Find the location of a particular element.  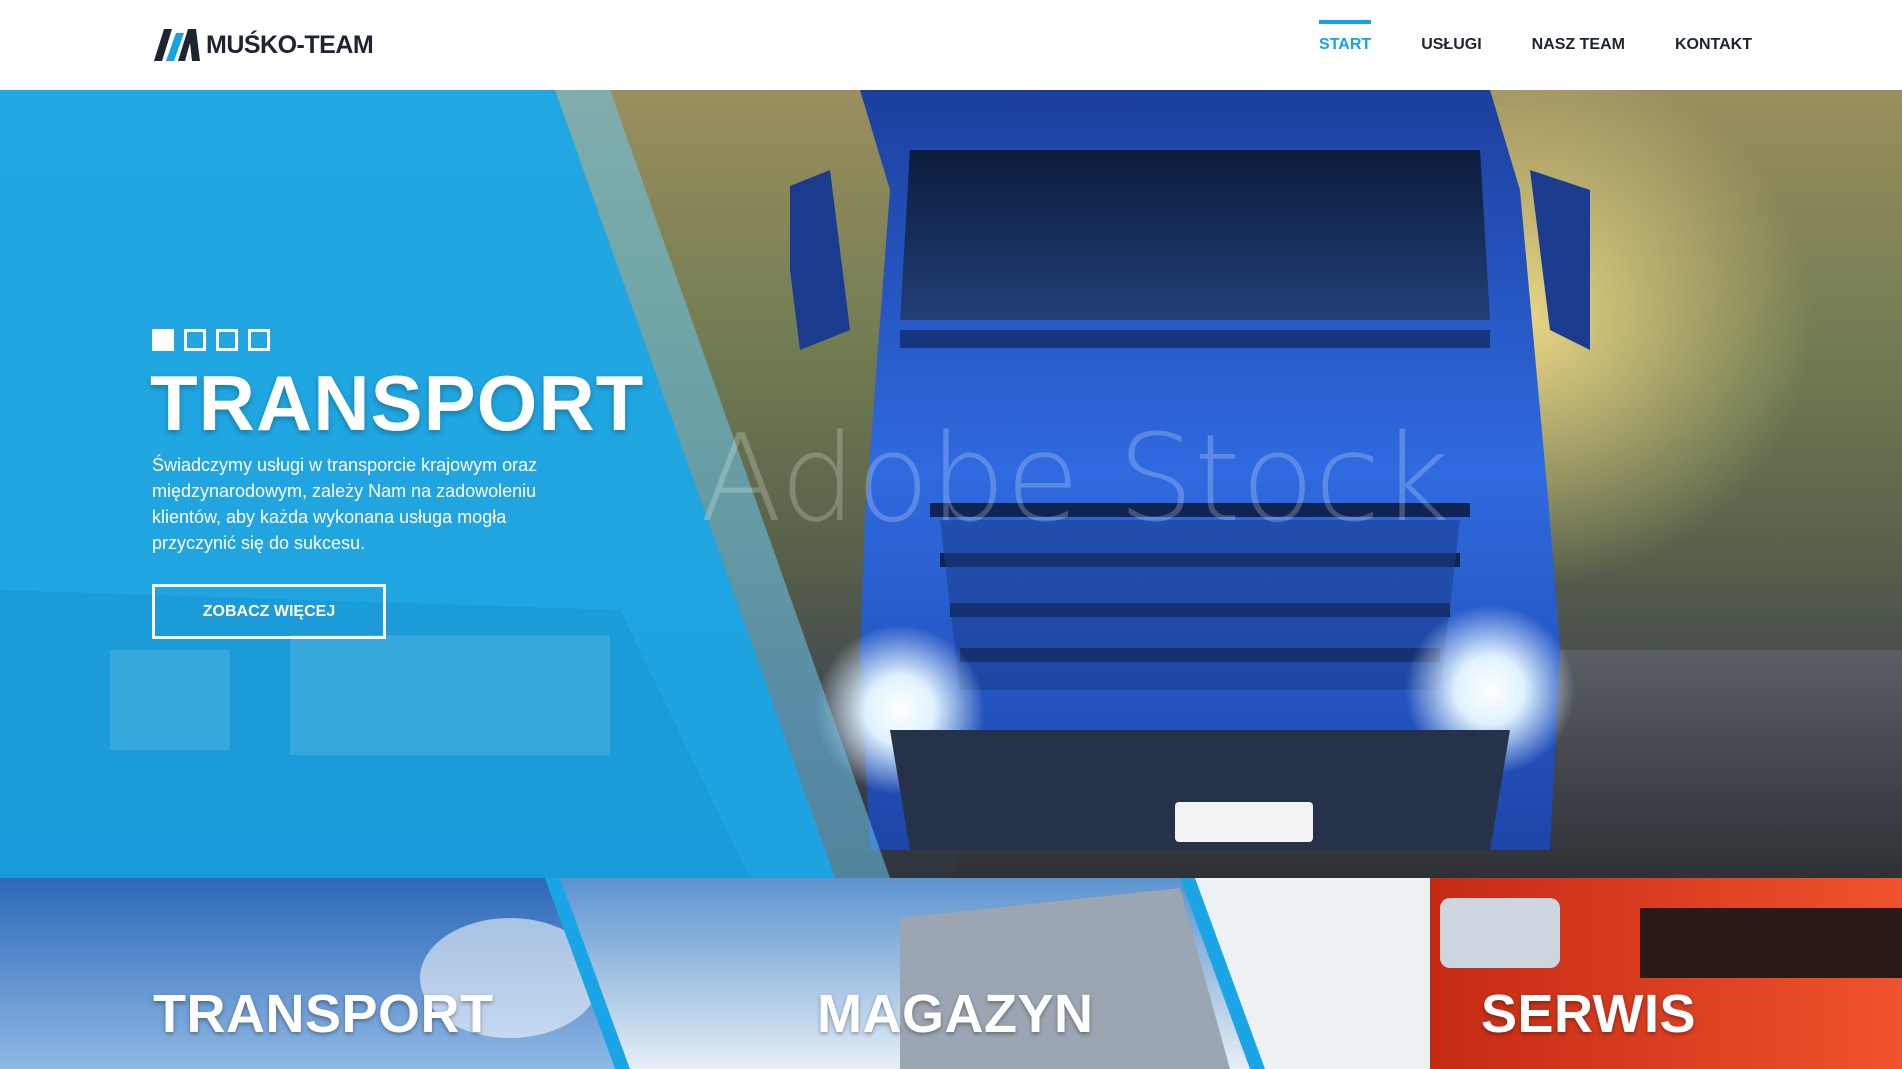

nav-item-kontakt: KONTAKT is located at coordinates (1713, 45).